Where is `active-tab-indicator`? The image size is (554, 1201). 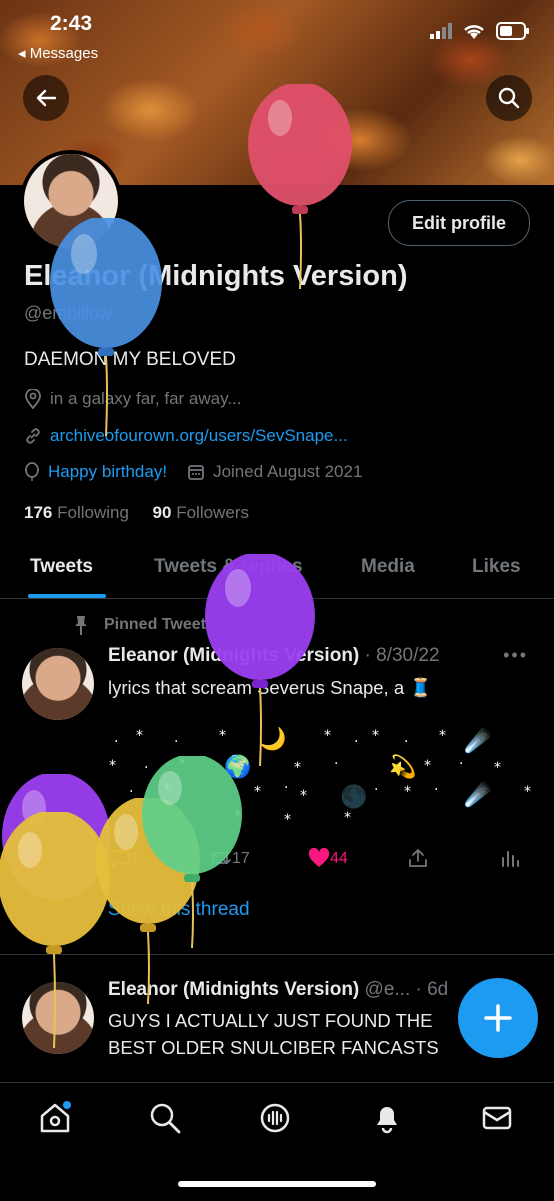 active-tab-indicator is located at coordinates (67, 596).